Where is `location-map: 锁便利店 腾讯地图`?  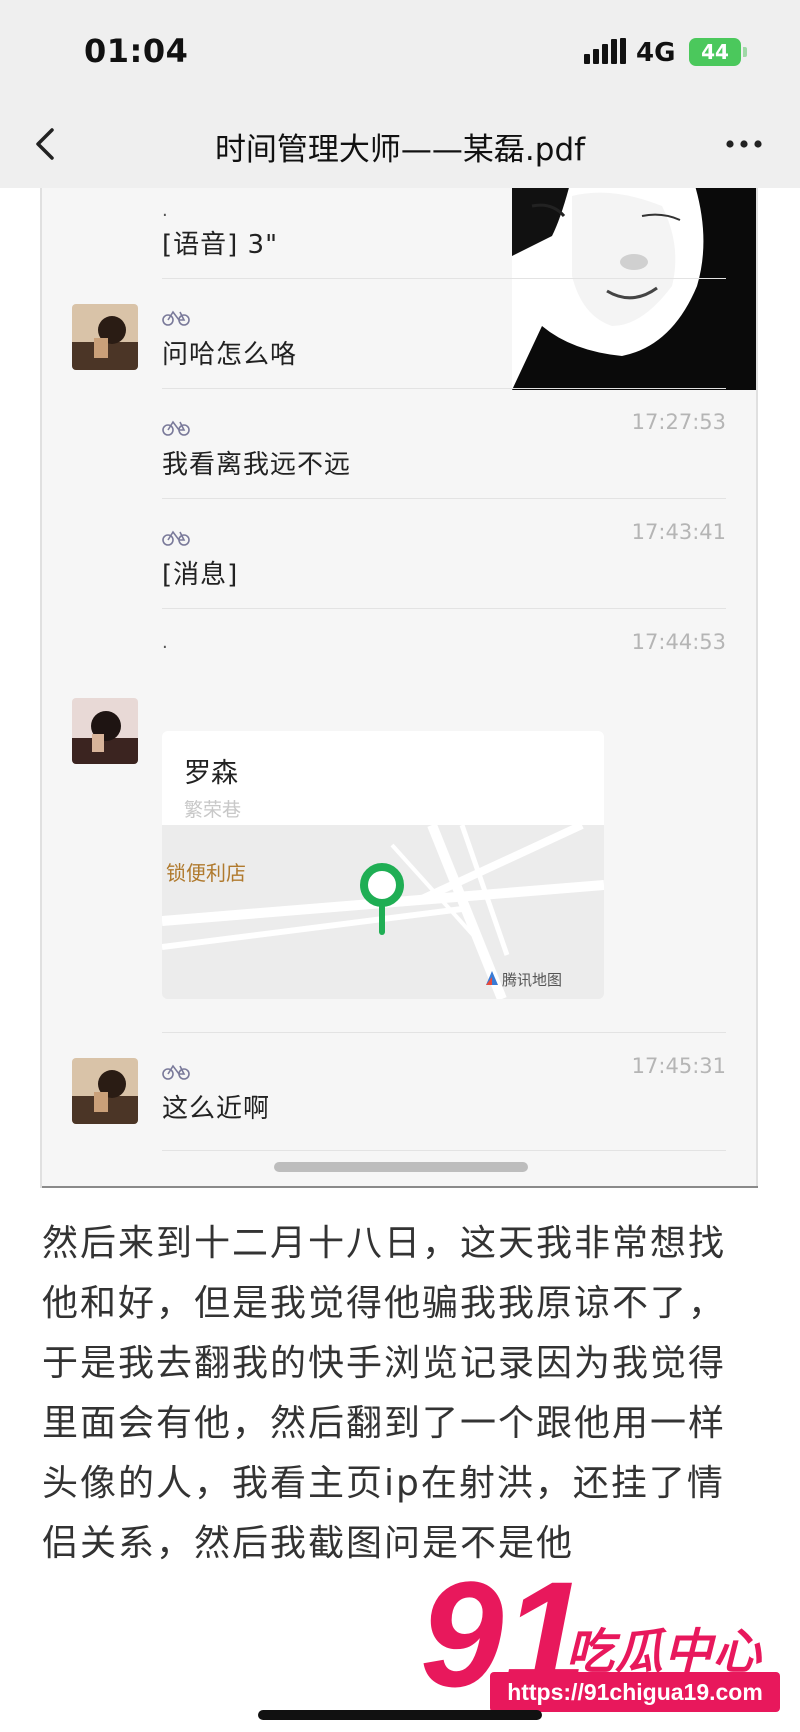 location-map: 锁便利店 腾讯地图 is located at coordinates (383, 912).